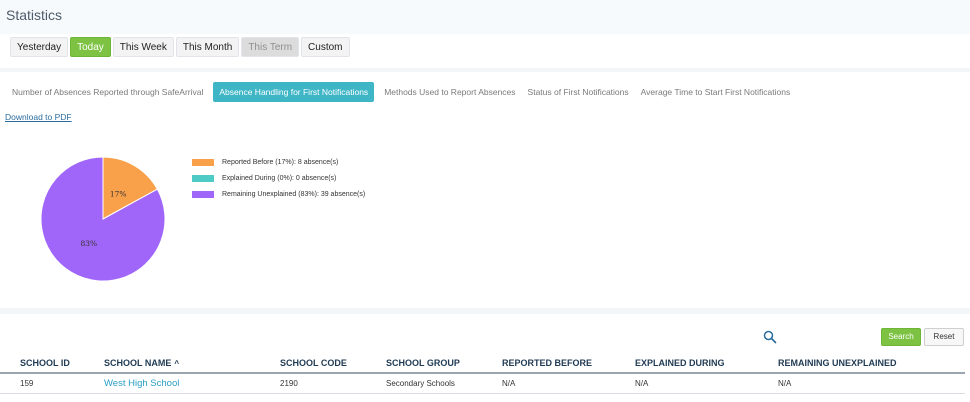  I want to click on legend-swatch-reported-before, so click(203, 162).